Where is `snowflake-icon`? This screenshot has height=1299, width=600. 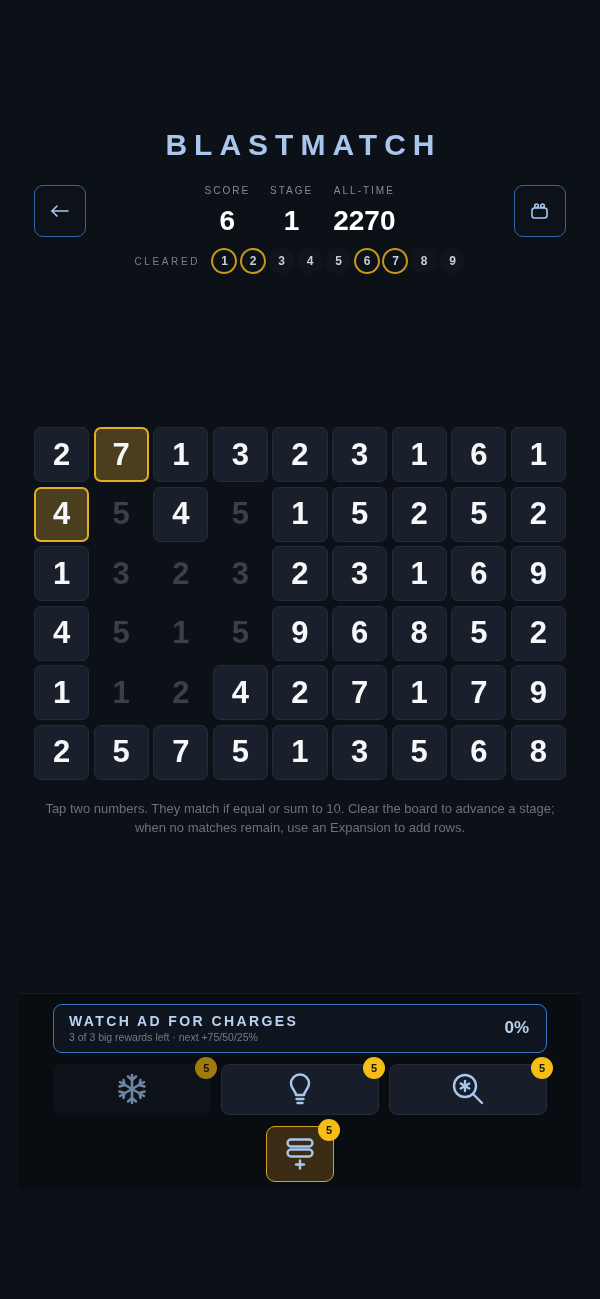 snowflake-icon is located at coordinates (132, 1089).